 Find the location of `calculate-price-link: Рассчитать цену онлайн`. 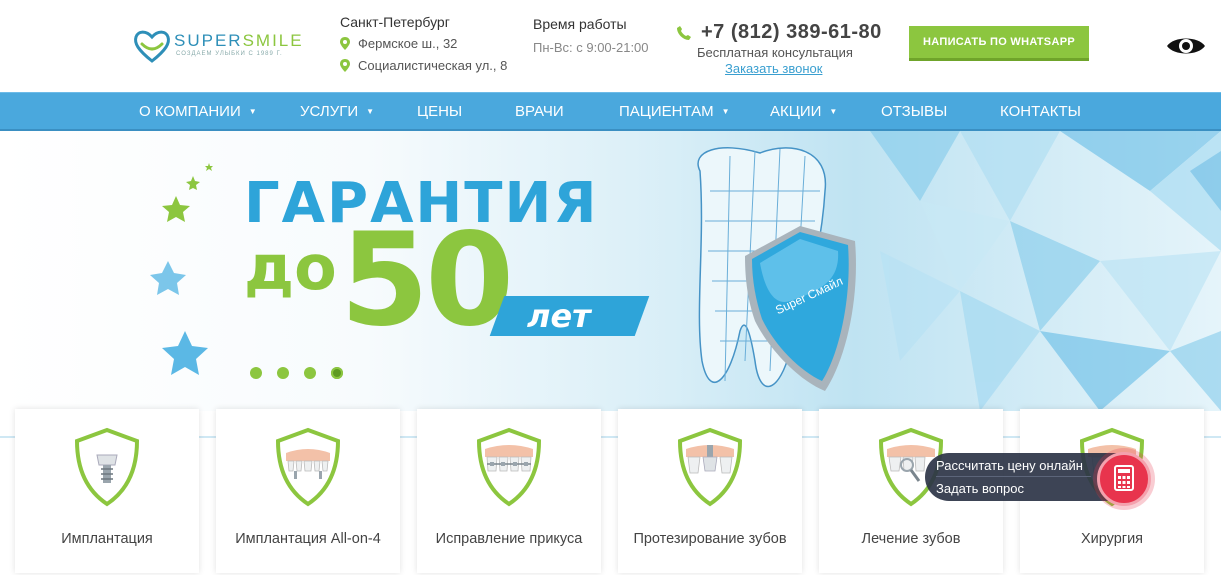

calculate-price-link: Рассчитать цену онлайн is located at coordinates (1009, 465).